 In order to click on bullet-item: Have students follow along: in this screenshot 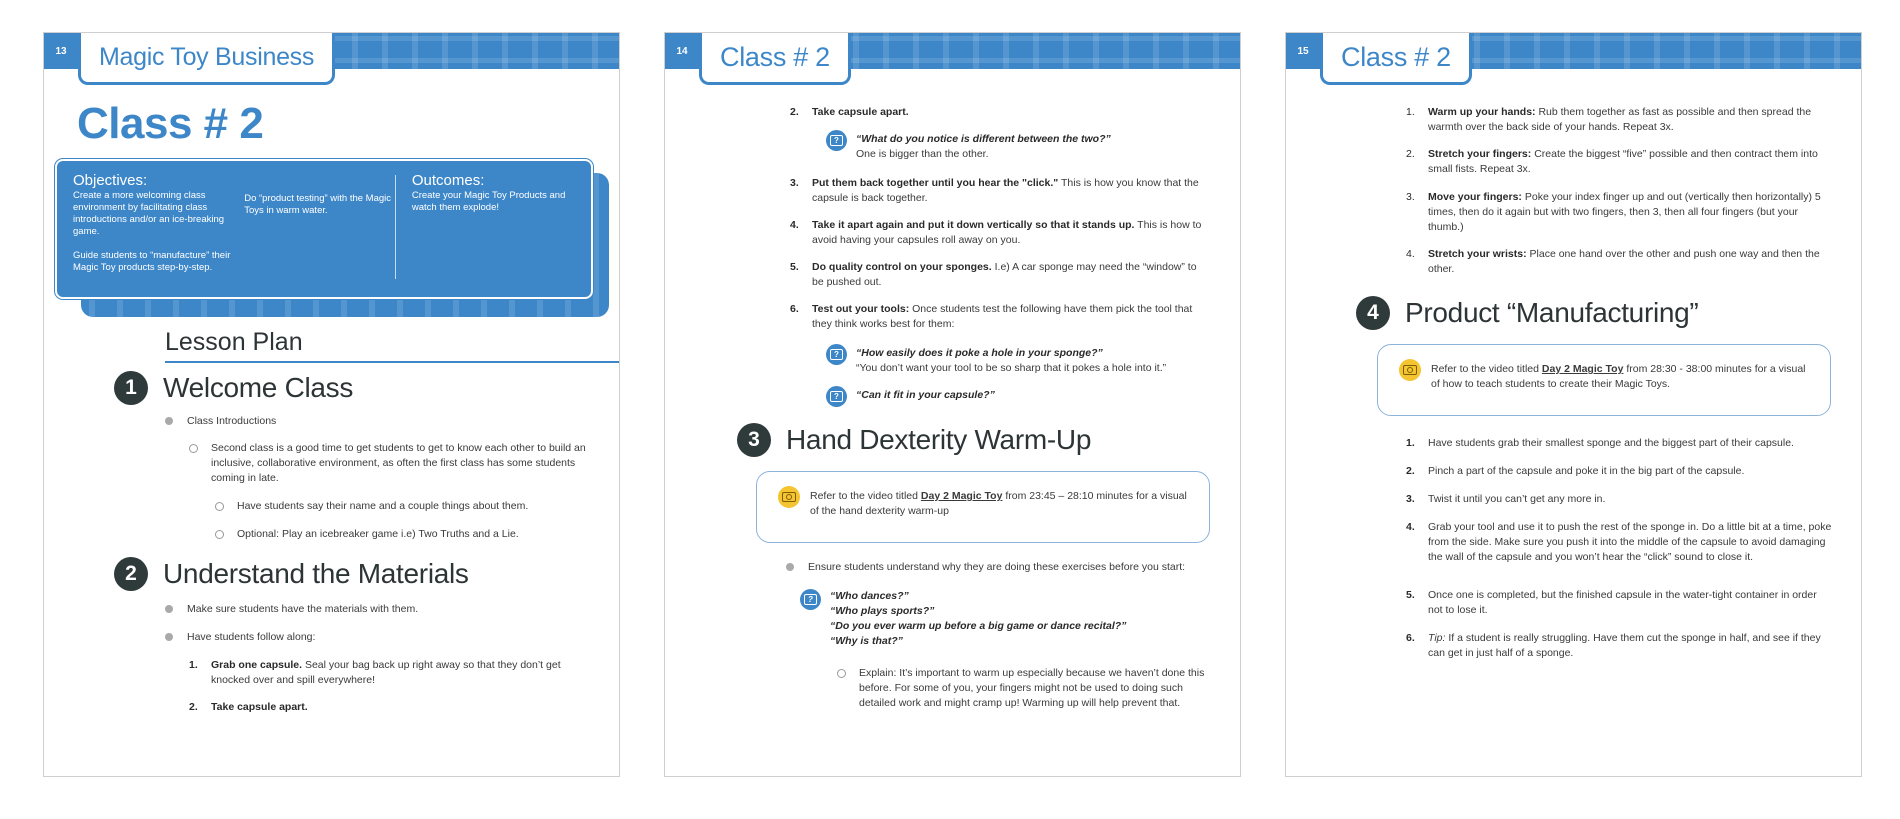, I will do `click(240, 637)`.